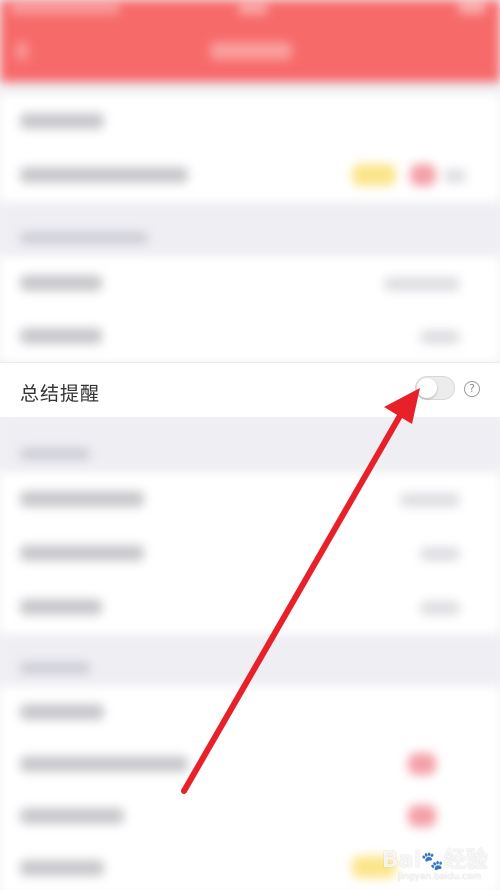 The width and height of the screenshot is (500, 890). What do you see at coordinates (253, 9) in the screenshot?
I see `status-time` at bounding box center [253, 9].